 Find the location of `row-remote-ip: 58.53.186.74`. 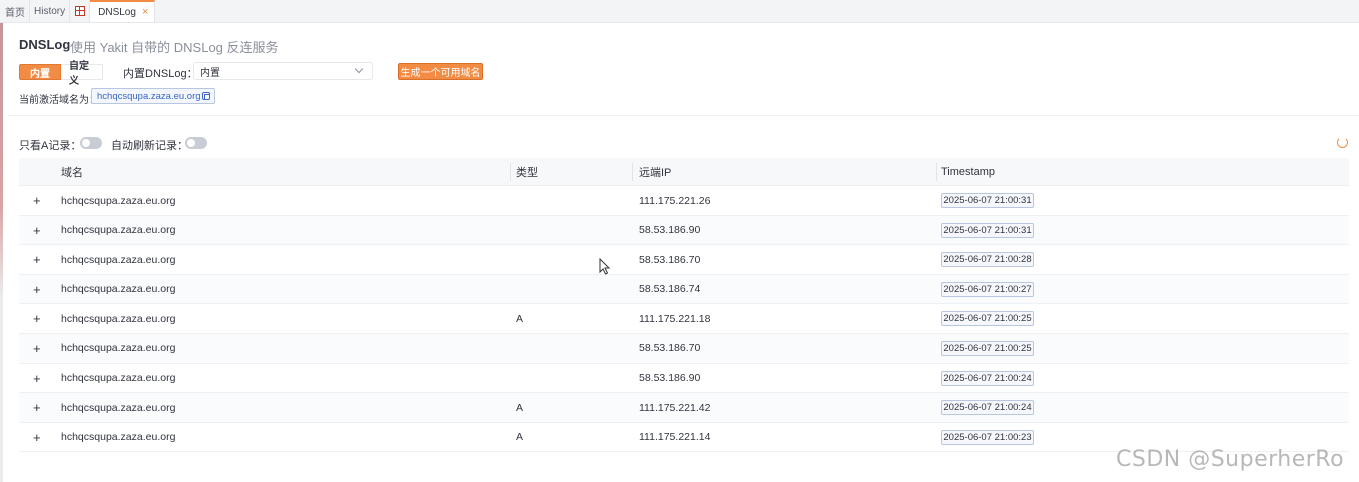

row-remote-ip: 58.53.186.74 is located at coordinates (670, 289).